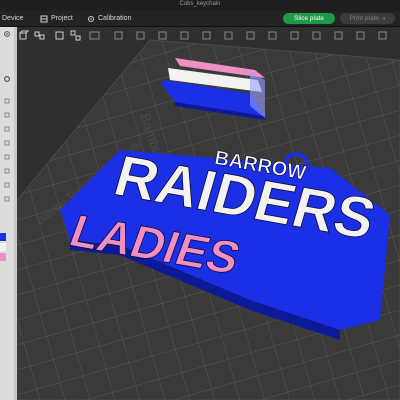  What do you see at coordinates (140, 35) in the screenshot?
I see `rotate-icon` at bounding box center [140, 35].